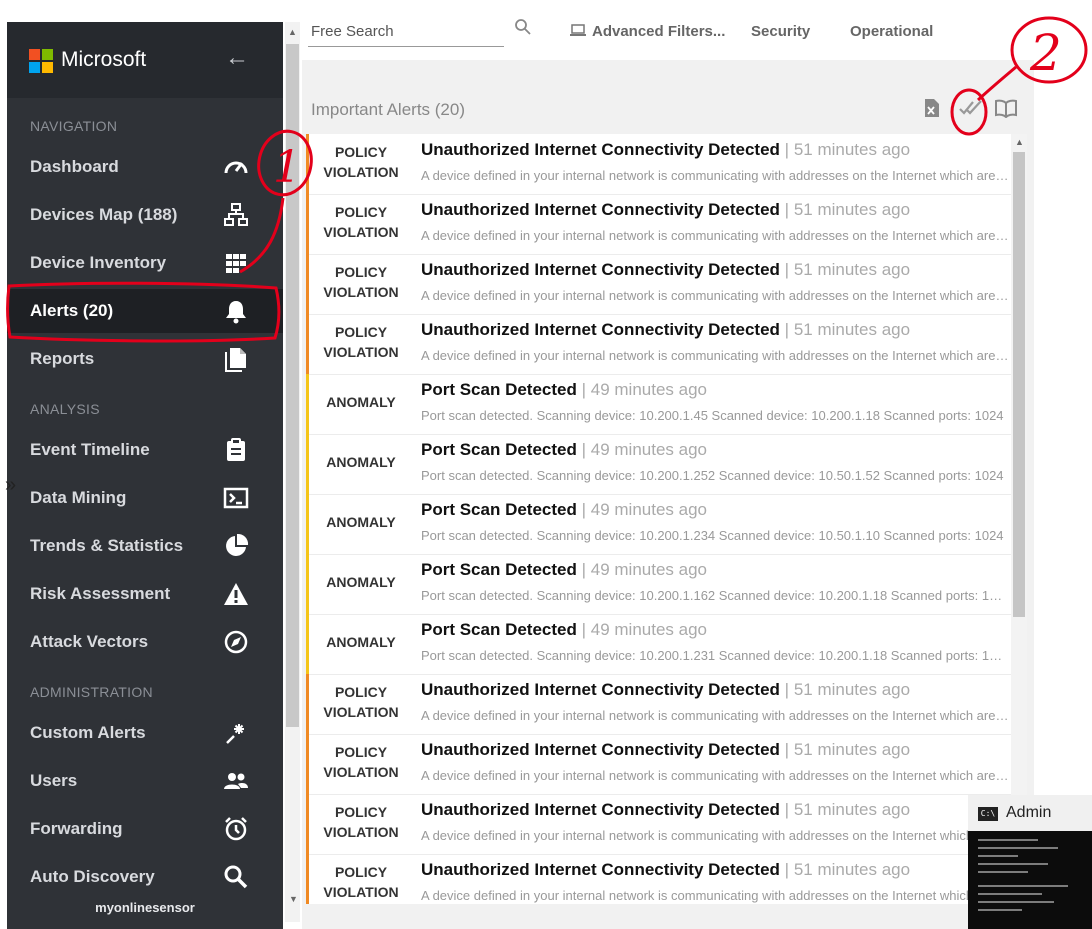  What do you see at coordinates (145, 263) in the screenshot?
I see `sidebar-item-device-inventory: Device Inventory` at bounding box center [145, 263].